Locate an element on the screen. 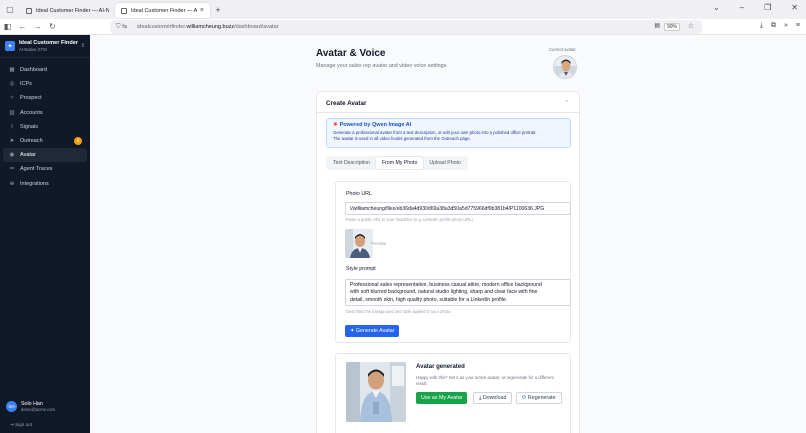 This screenshot has height=433, width=806. signal-icon: ⌇ is located at coordinates (12, 126).